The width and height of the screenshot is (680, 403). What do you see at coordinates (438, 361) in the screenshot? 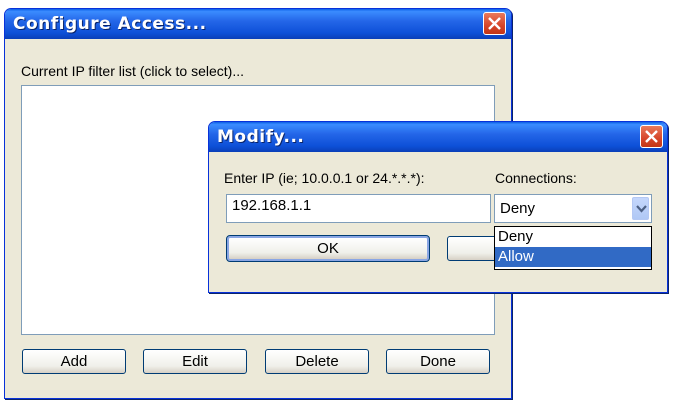
I see `done-button: Done` at bounding box center [438, 361].